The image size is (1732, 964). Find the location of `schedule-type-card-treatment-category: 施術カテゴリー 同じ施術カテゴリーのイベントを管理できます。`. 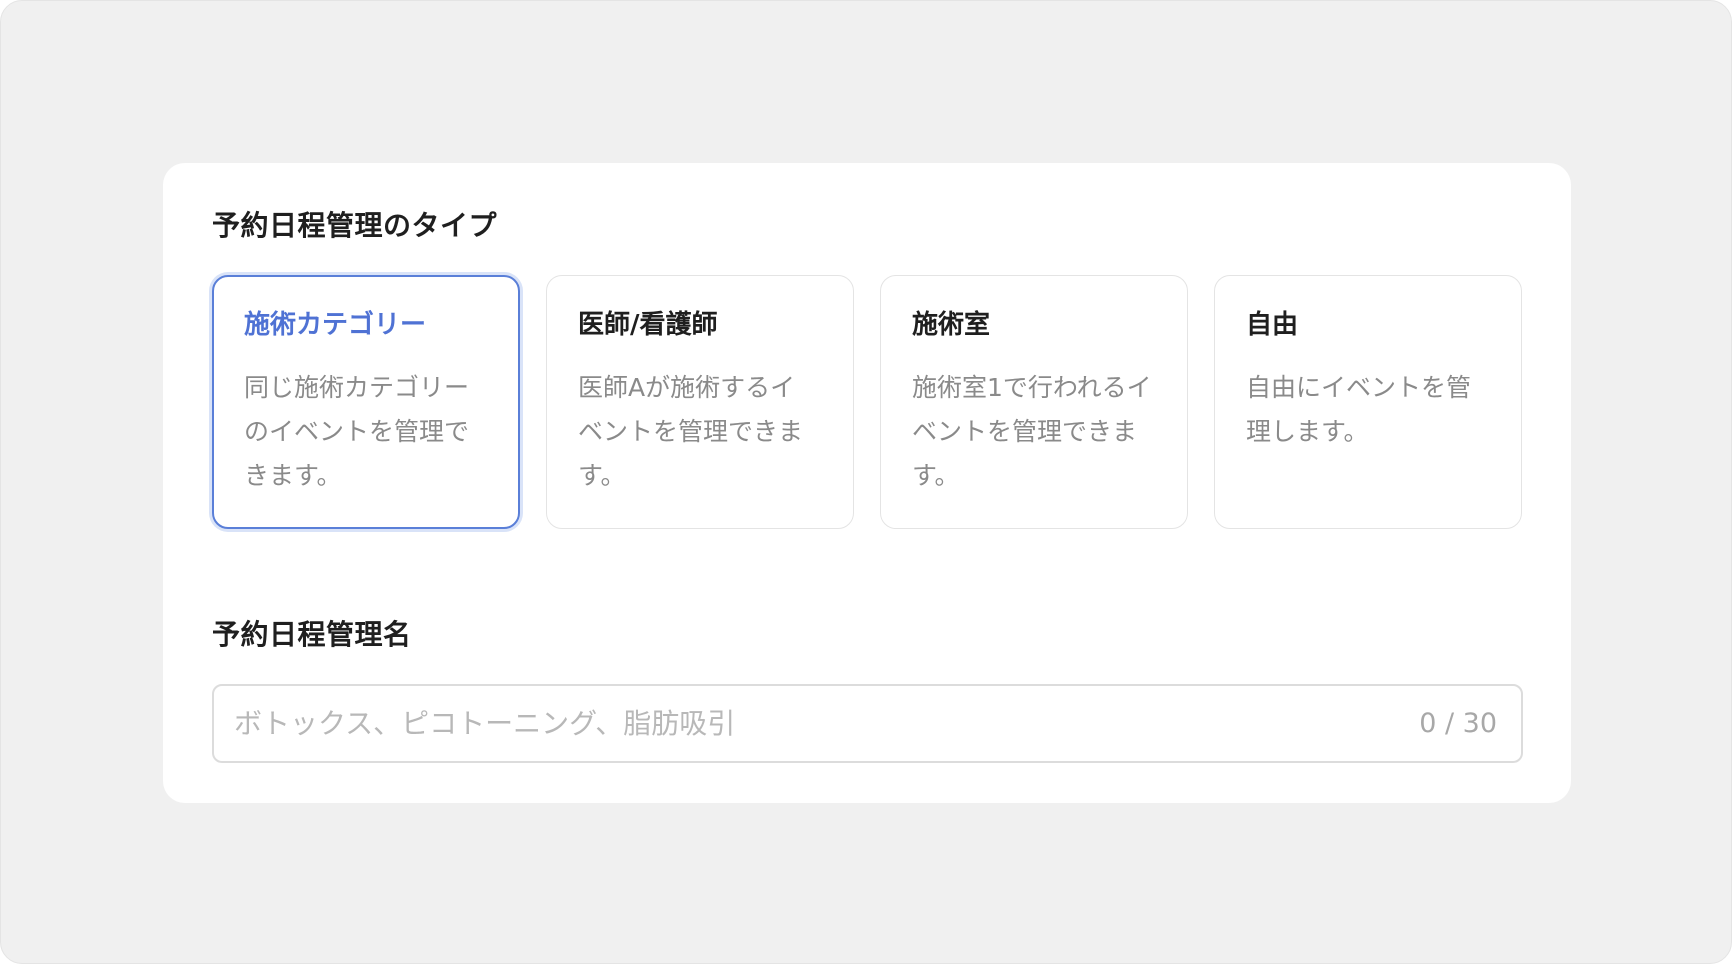

schedule-type-card-treatment-category: 施術カテゴリー 同じ施術カテゴリーのイベントを管理できます。 is located at coordinates (366, 402).